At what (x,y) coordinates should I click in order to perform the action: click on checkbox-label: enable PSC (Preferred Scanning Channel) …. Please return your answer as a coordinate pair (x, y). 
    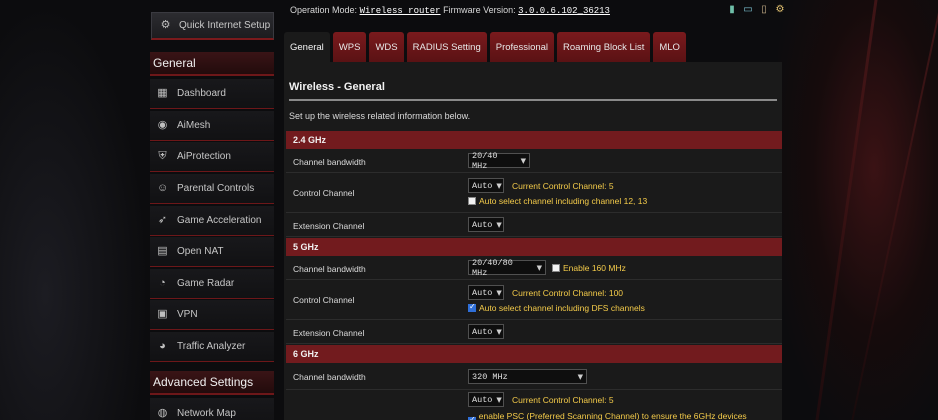
    Looking at the image, I should click on (612, 415).